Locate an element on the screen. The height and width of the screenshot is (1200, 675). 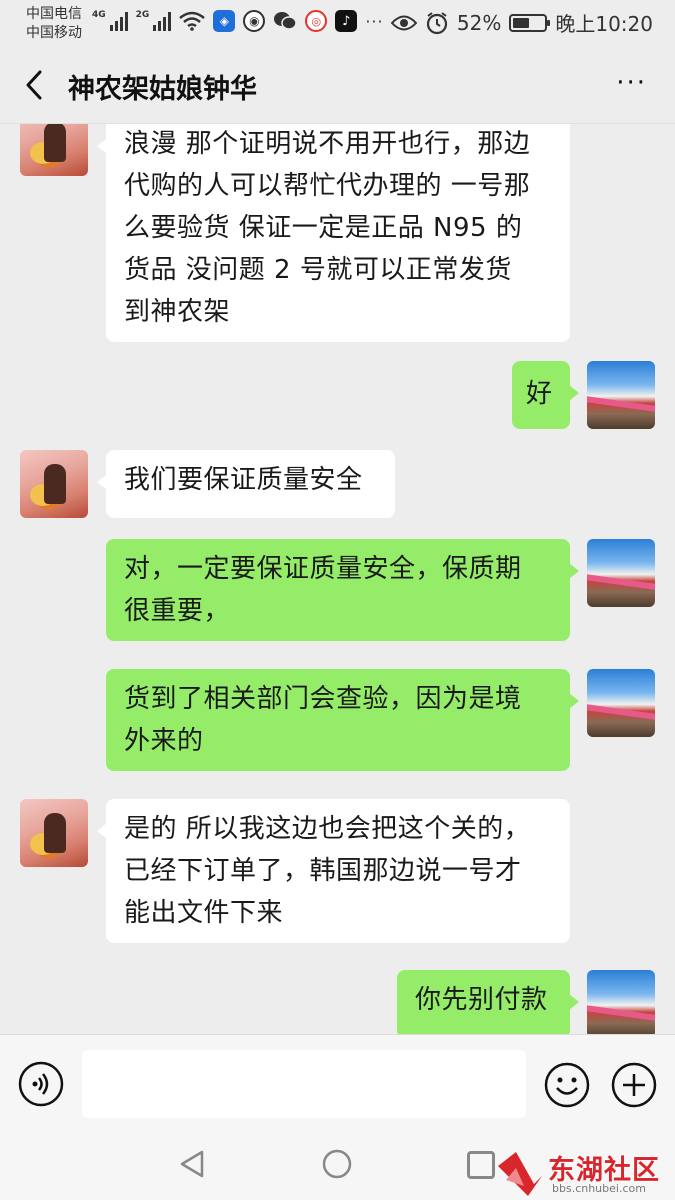
message-line: 对，一定要保证质量安全，保质期 is located at coordinates (323, 569).